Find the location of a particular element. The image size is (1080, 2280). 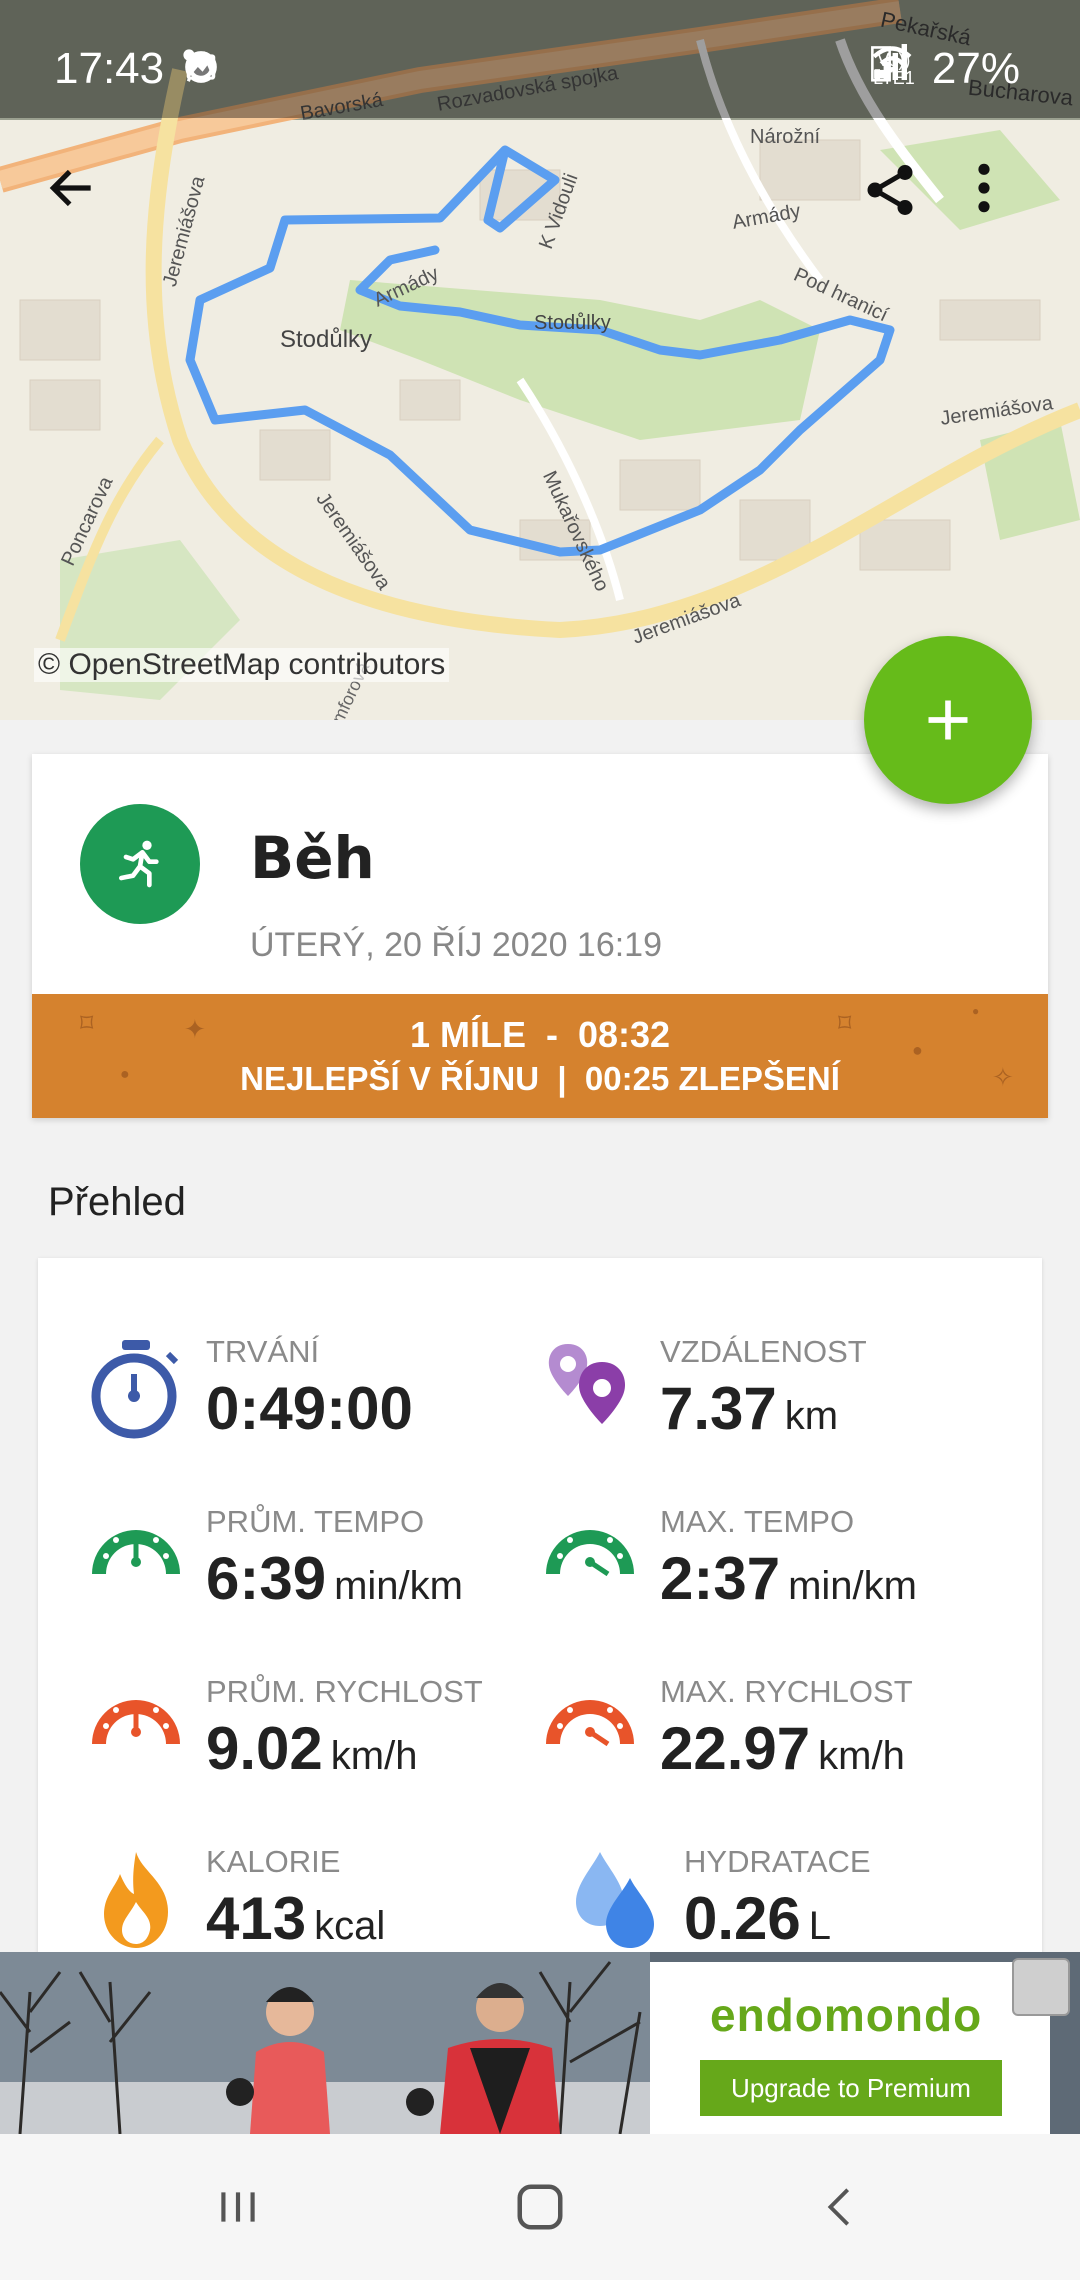

stat-number: 22.97 is located at coordinates (735, 1748).